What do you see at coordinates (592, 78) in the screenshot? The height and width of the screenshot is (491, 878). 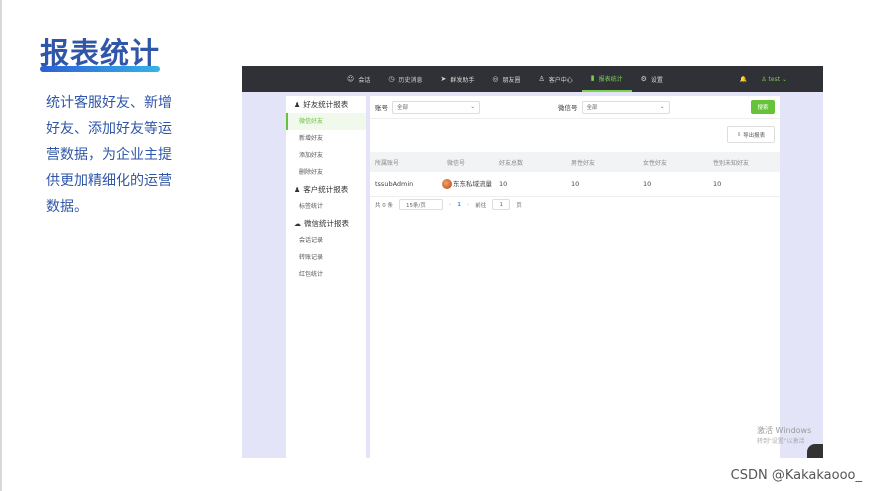 I see `bar-chart-icon: ▮` at bounding box center [592, 78].